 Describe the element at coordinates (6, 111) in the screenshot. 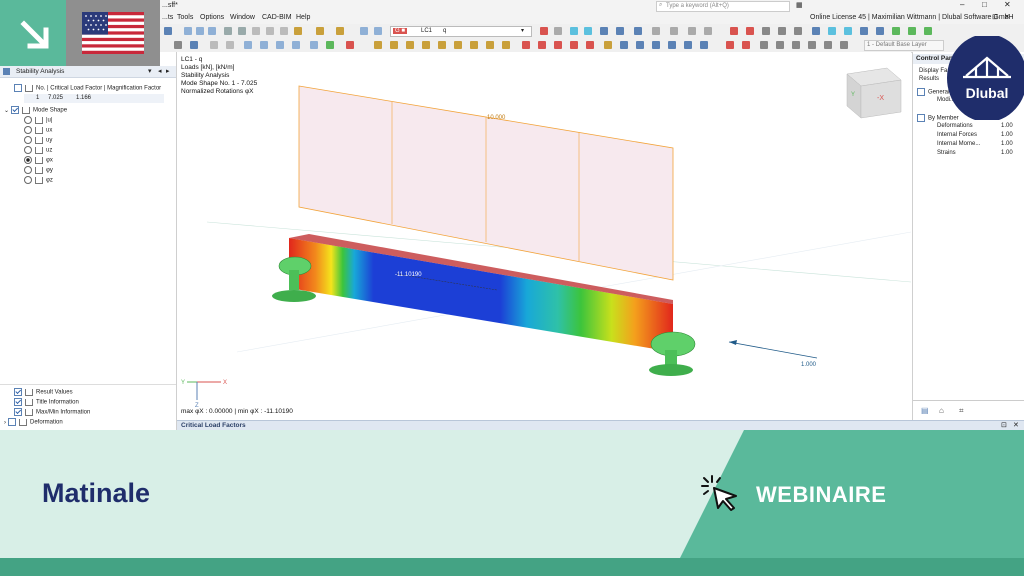

I see `expand-icon: ⌄` at that location.